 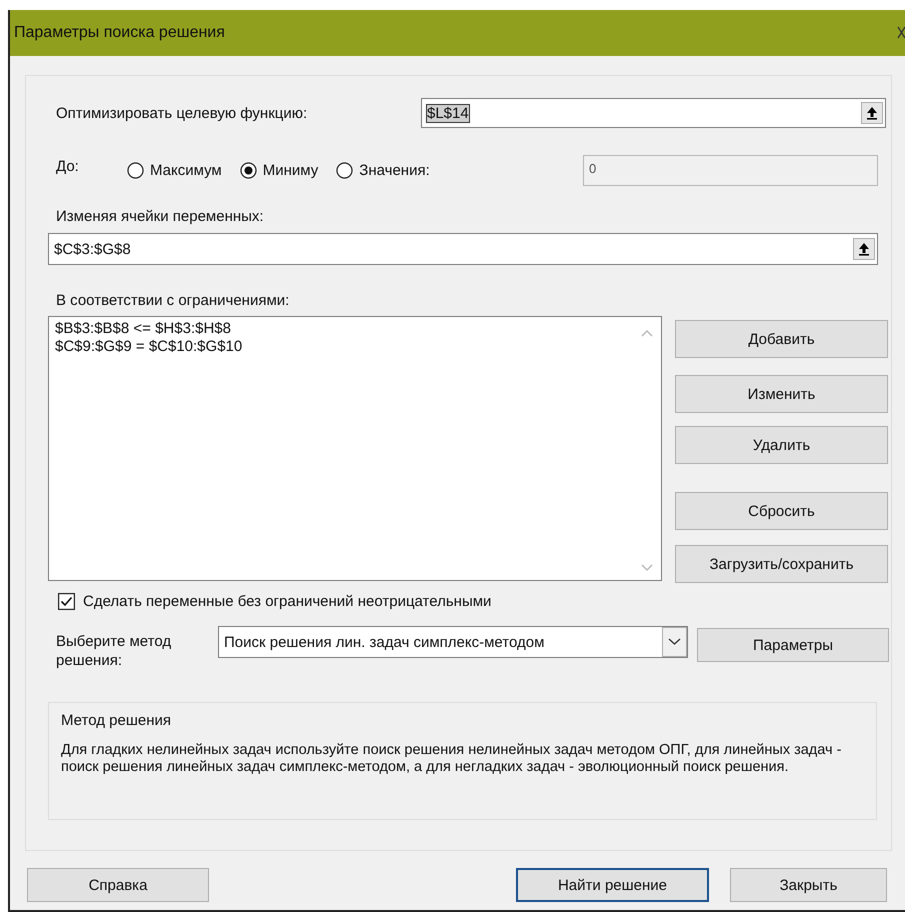 What do you see at coordinates (172, 300) in the screenshot?
I see `field-label: В соответствии с ограничениями:` at bounding box center [172, 300].